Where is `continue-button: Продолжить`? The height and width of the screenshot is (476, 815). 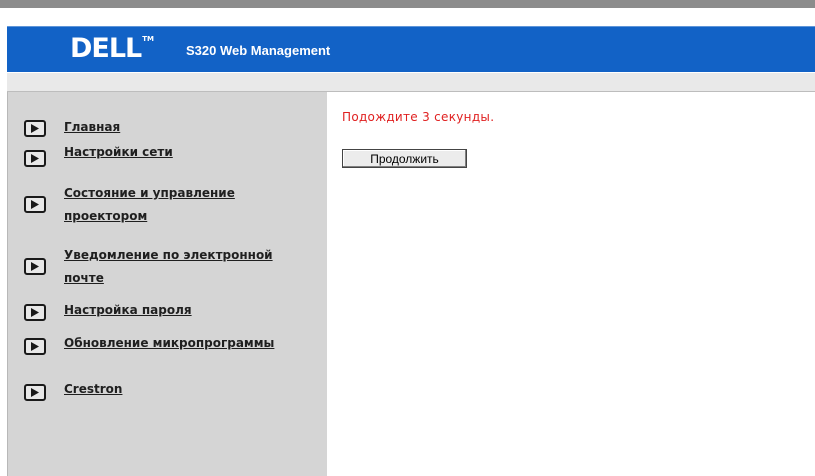 continue-button: Продолжить is located at coordinates (404, 158).